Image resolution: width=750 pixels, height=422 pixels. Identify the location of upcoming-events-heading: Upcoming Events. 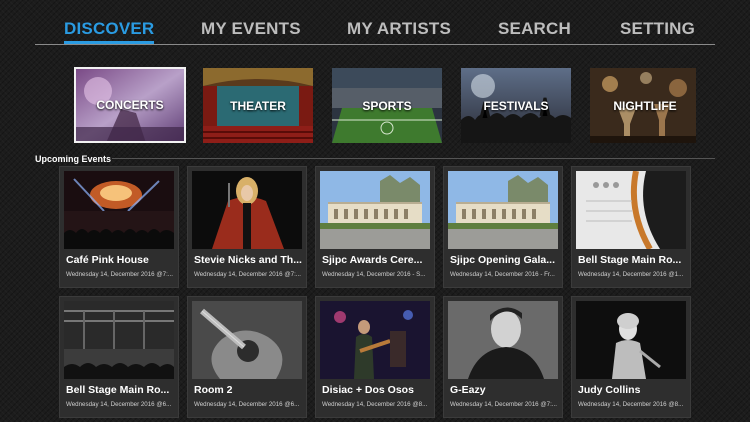
(73, 159).